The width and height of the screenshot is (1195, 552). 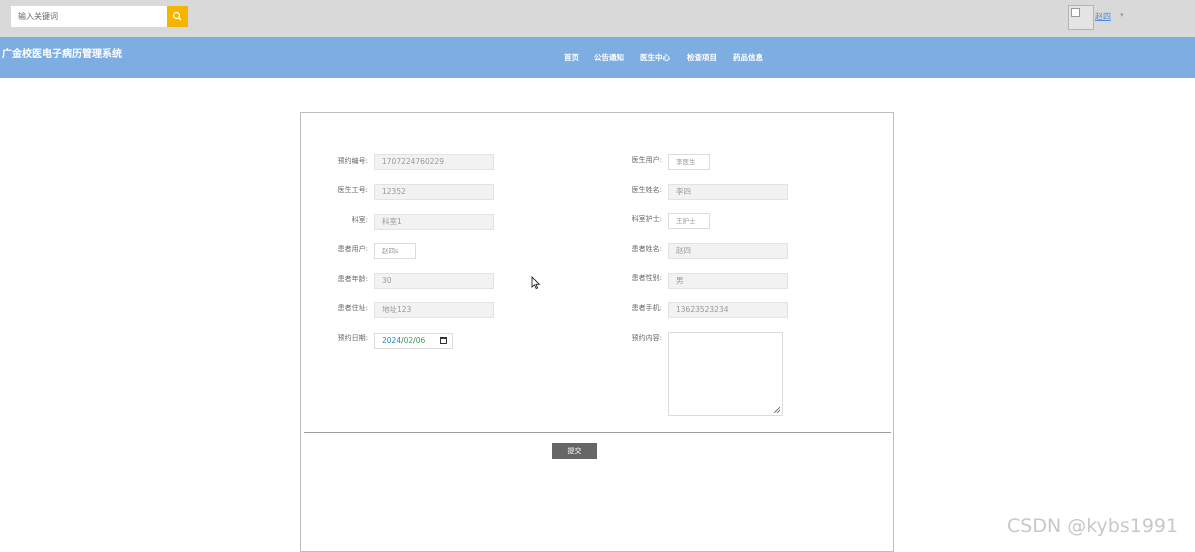 What do you see at coordinates (434, 310) in the screenshot?
I see `field-patient-address: 地址123` at bounding box center [434, 310].